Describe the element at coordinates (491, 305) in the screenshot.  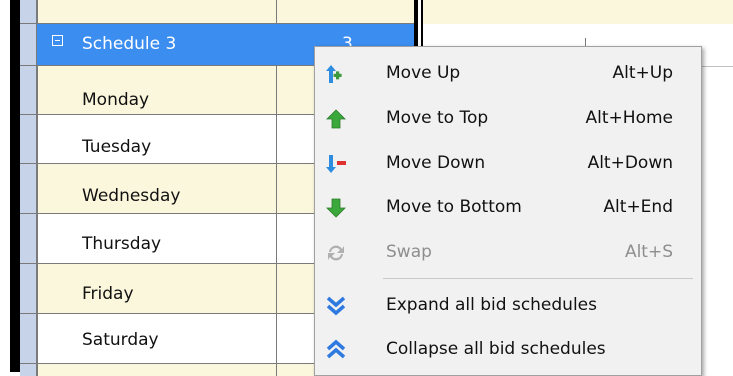
I see `menu-item-label: Expand all bid schedules` at that location.